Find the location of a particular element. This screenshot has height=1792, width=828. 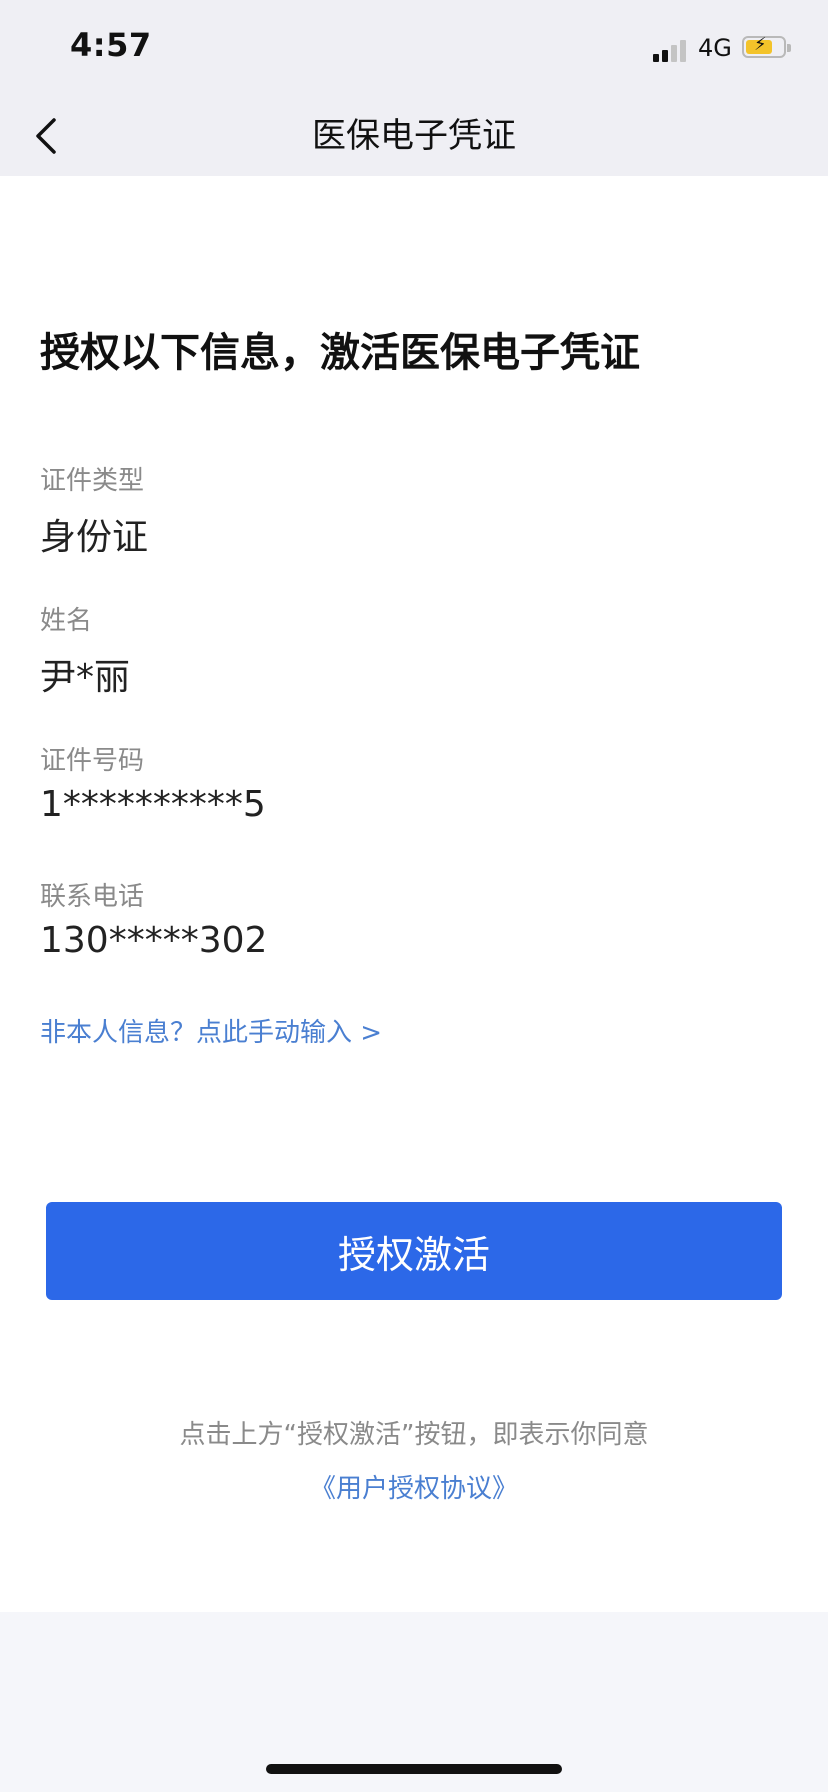

page-title: 医保电子凭证 is located at coordinates (414, 136).